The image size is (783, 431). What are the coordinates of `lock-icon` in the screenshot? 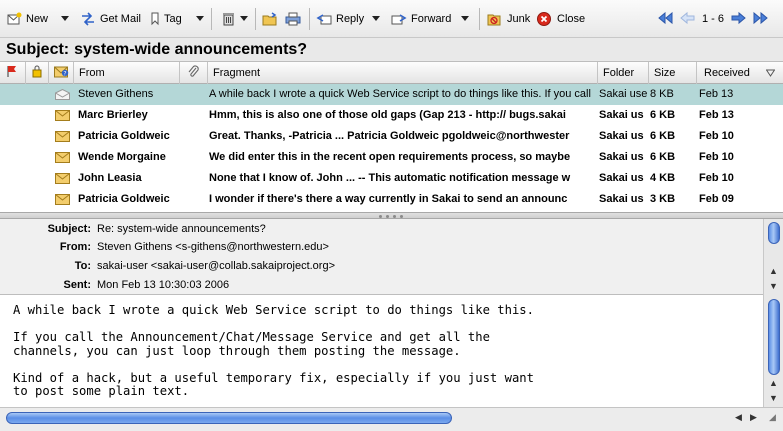 It's located at (37, 73).